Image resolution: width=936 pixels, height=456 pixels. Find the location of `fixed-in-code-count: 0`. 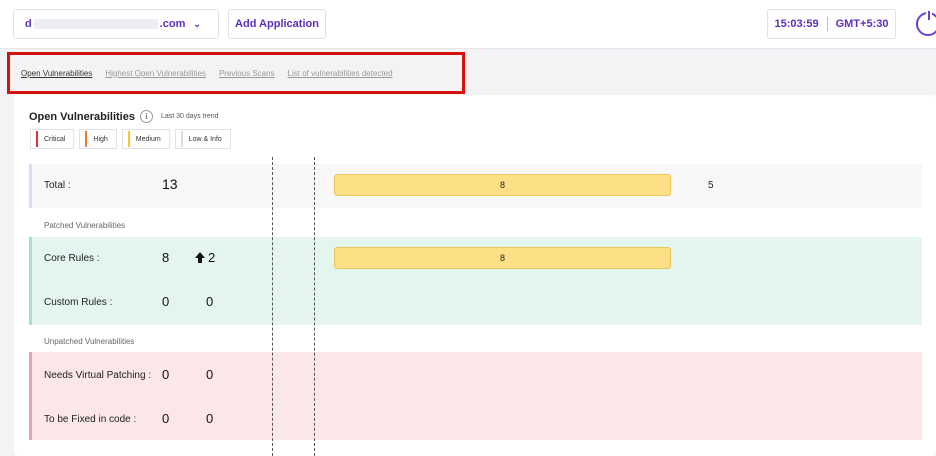

fixed-in-code-count: 0 is located at coordinates (166, 418).